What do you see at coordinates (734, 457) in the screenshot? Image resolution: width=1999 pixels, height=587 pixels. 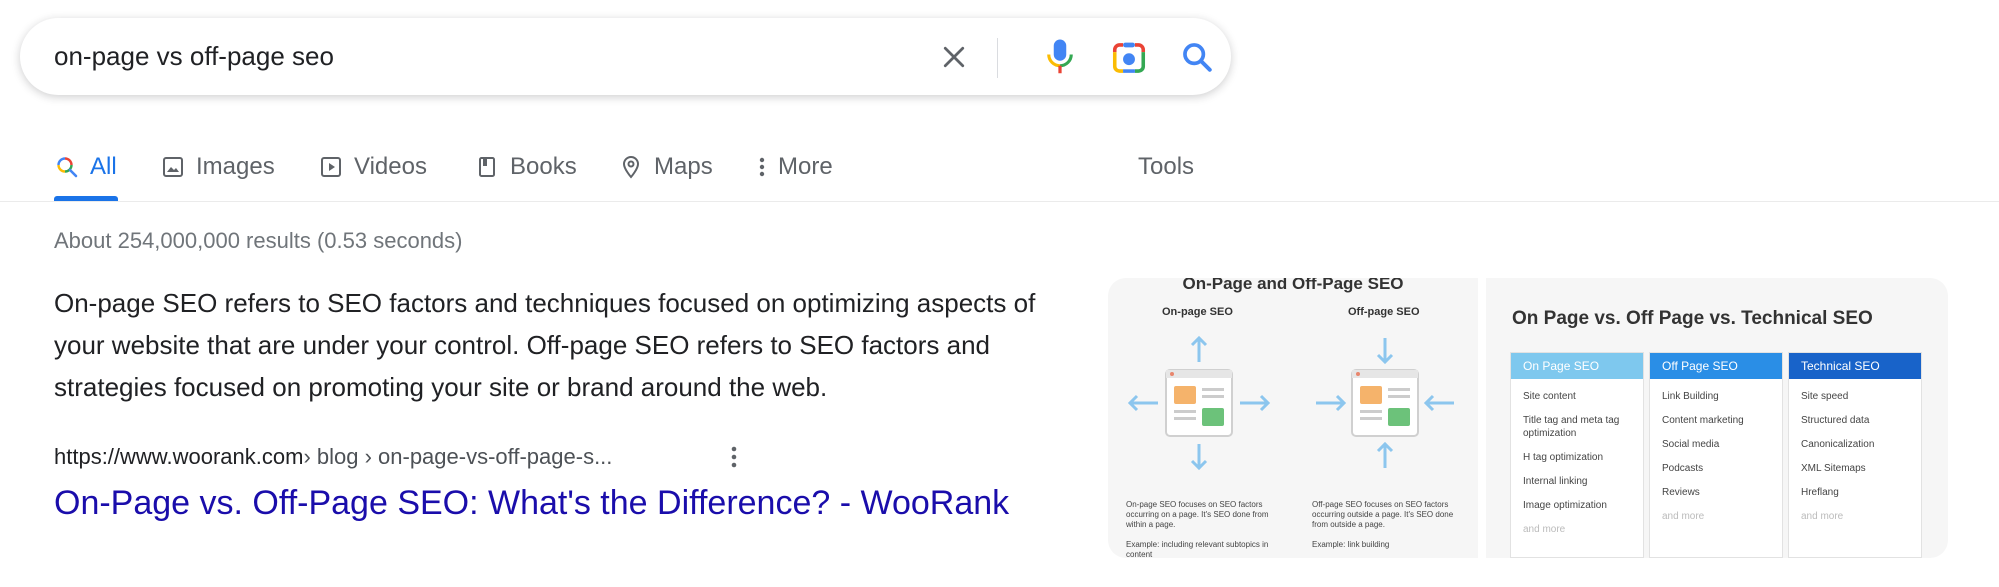 I see `result-options-icon` at bounding box center [734, 457].